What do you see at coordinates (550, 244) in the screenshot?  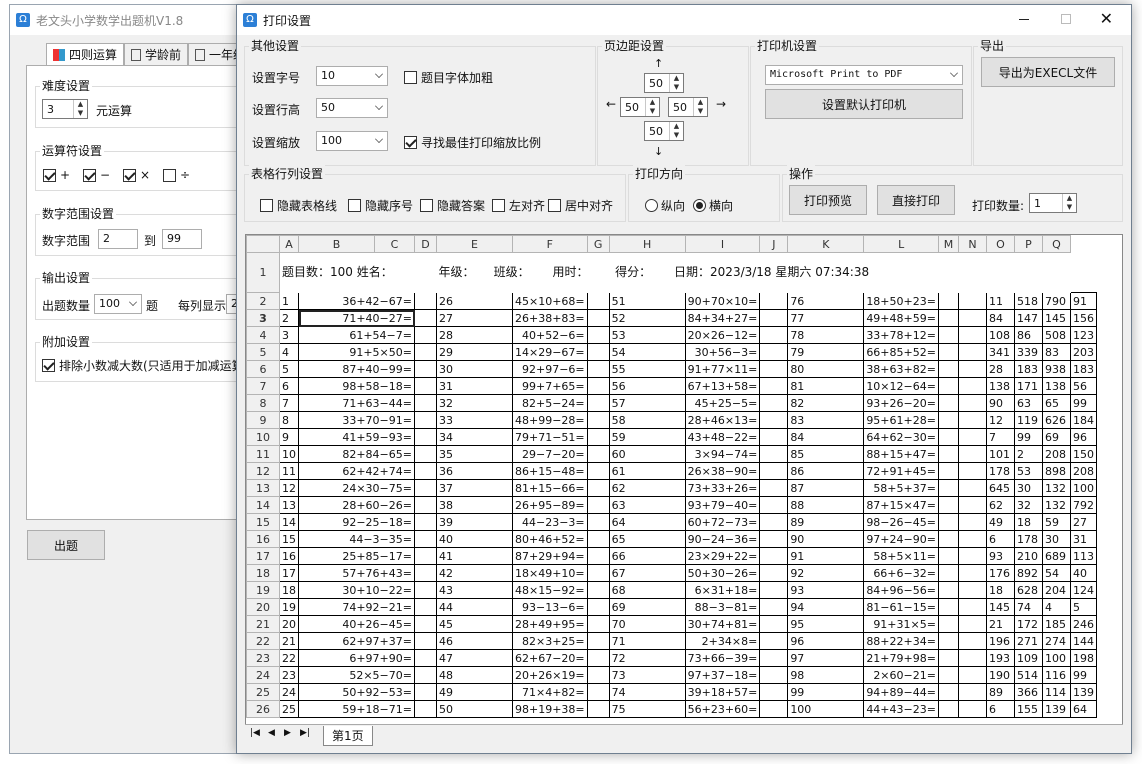 I see `column-header: F` at bounding box center [550, 244].